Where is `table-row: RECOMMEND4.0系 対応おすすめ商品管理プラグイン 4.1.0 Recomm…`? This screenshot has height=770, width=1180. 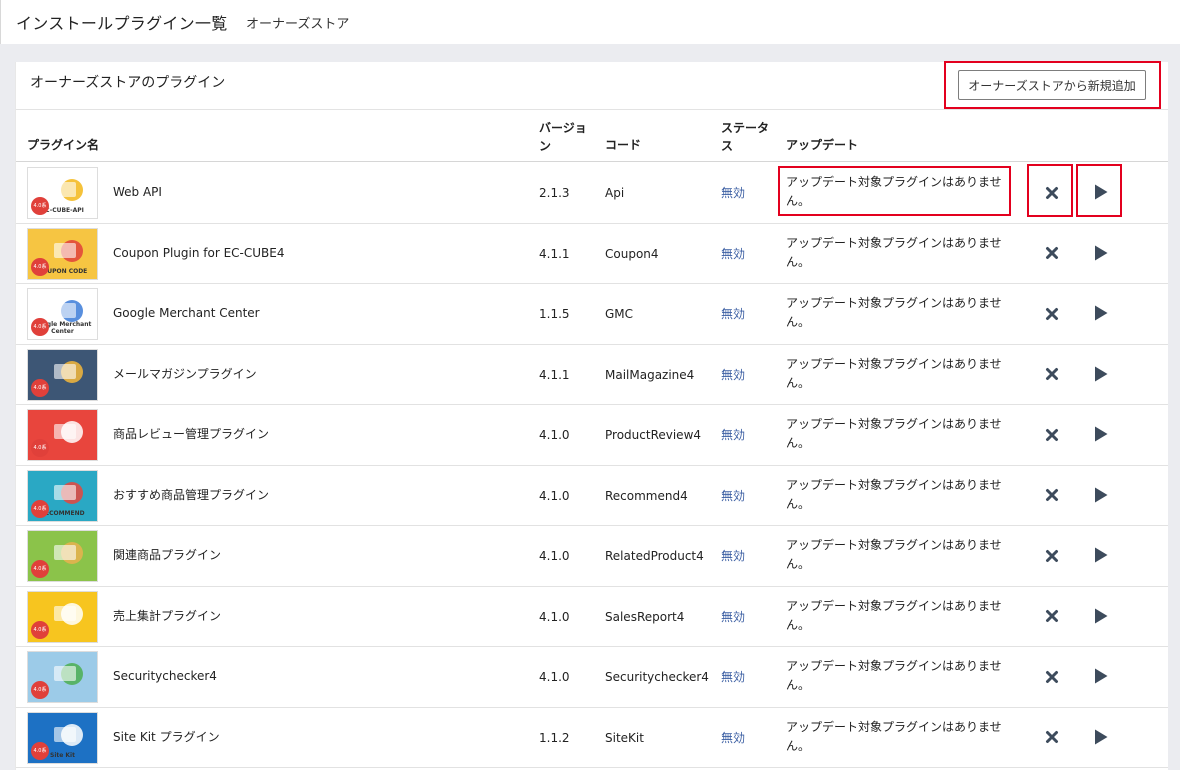
table-row: RECOMMEND4.0系 対応おすすめ商品管理プラグイン 4.1.0 Recomm… is located at coordinates (592, 496).